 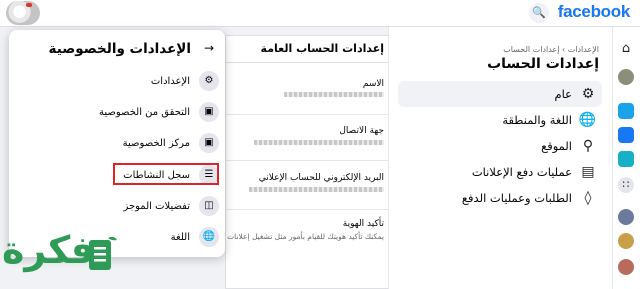 What do you see at coordinates (537, 120) in the screenshot?
I see `nav-item-label: اللغة والمنطقة` at bounding box center [537, 120].